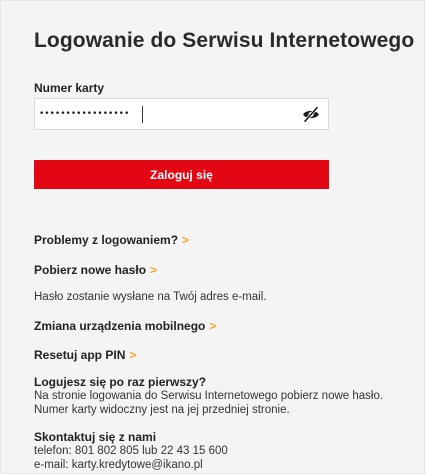 The image size is (425, 474). Describe the element at coordinates (90, 270) in the screenshot. I see `new-password-label: Pobierz nowe hasło` at that location.